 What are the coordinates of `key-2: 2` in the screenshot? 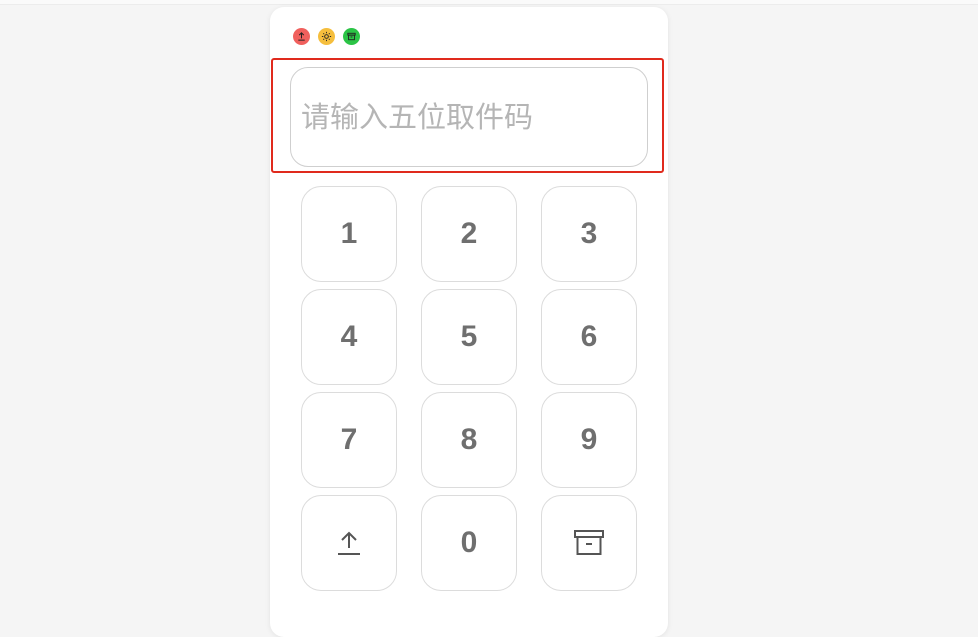 It's located at (469, 234).